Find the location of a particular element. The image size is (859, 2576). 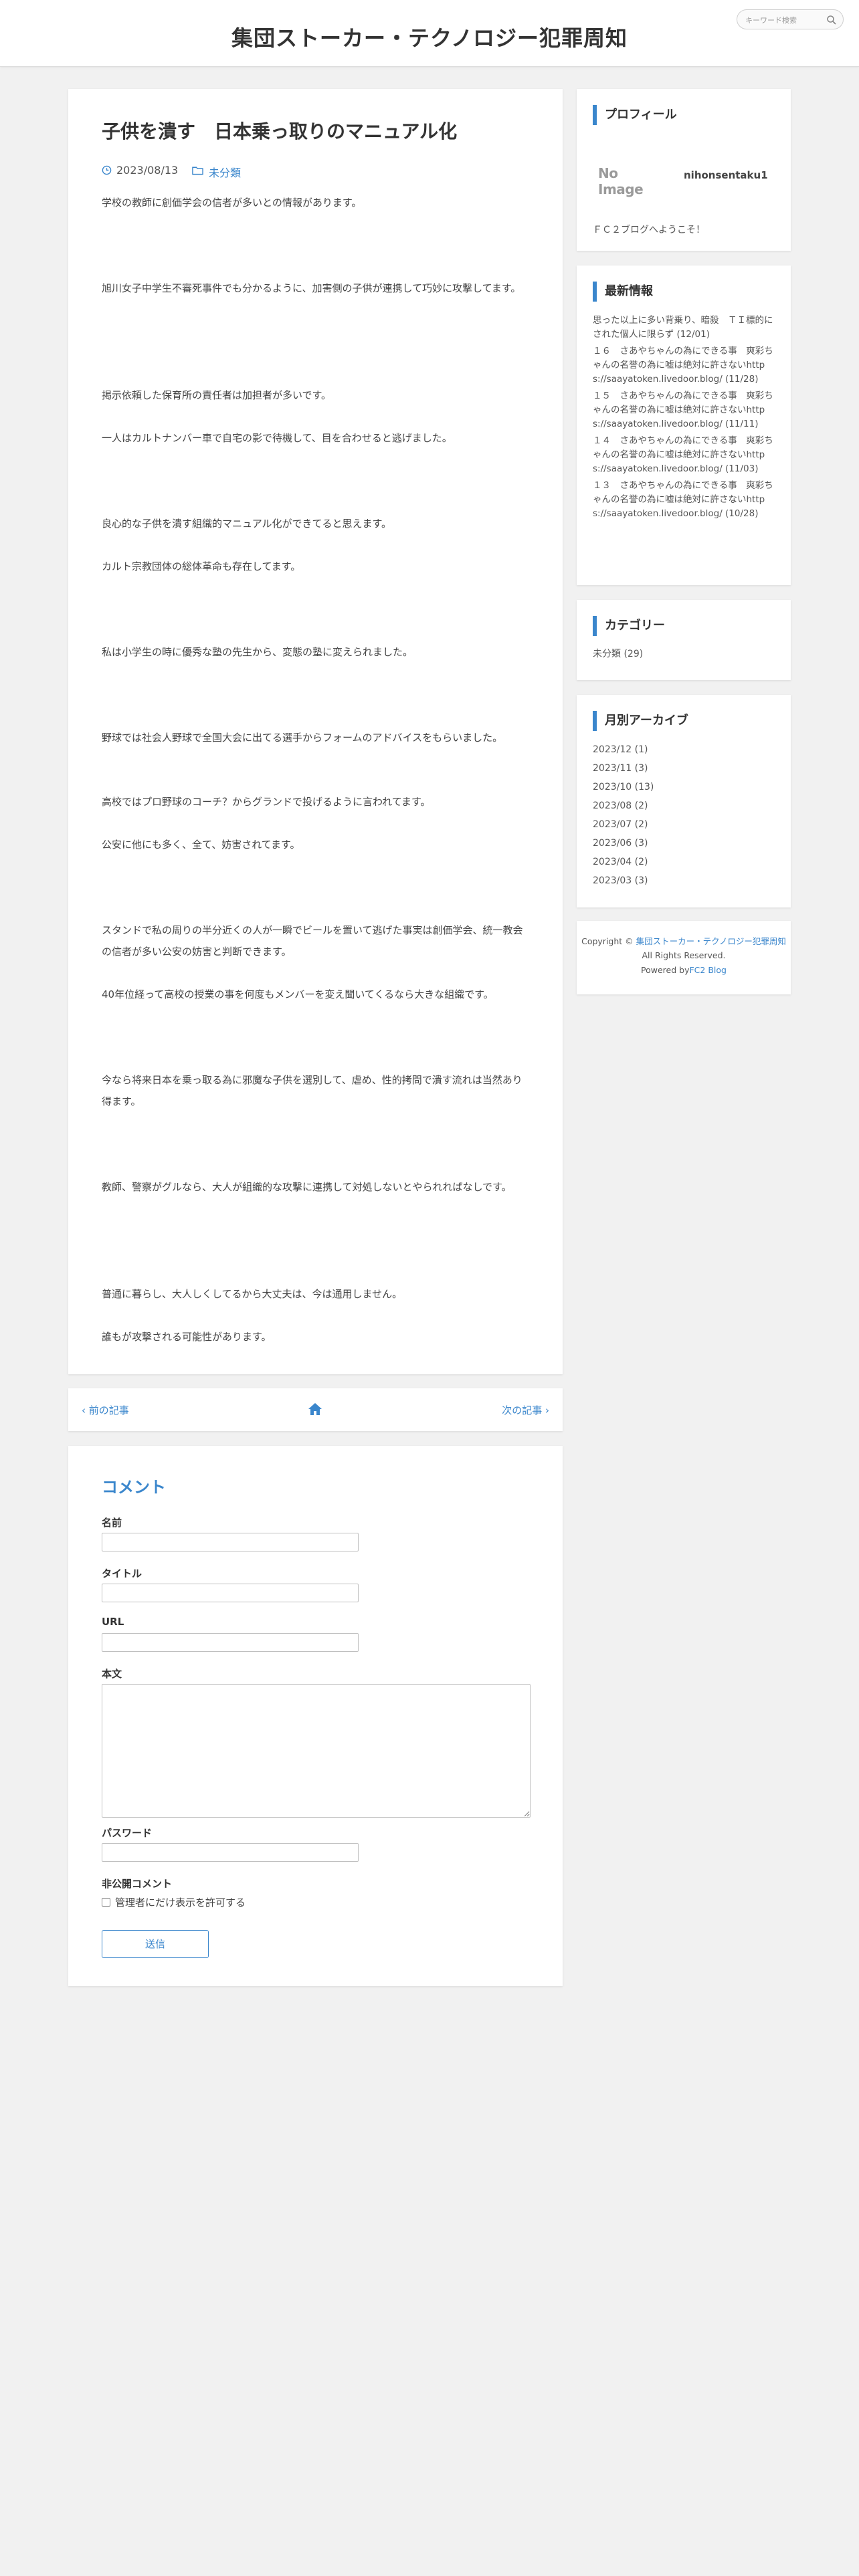

home-icon is located at coordinates (315, 1409).